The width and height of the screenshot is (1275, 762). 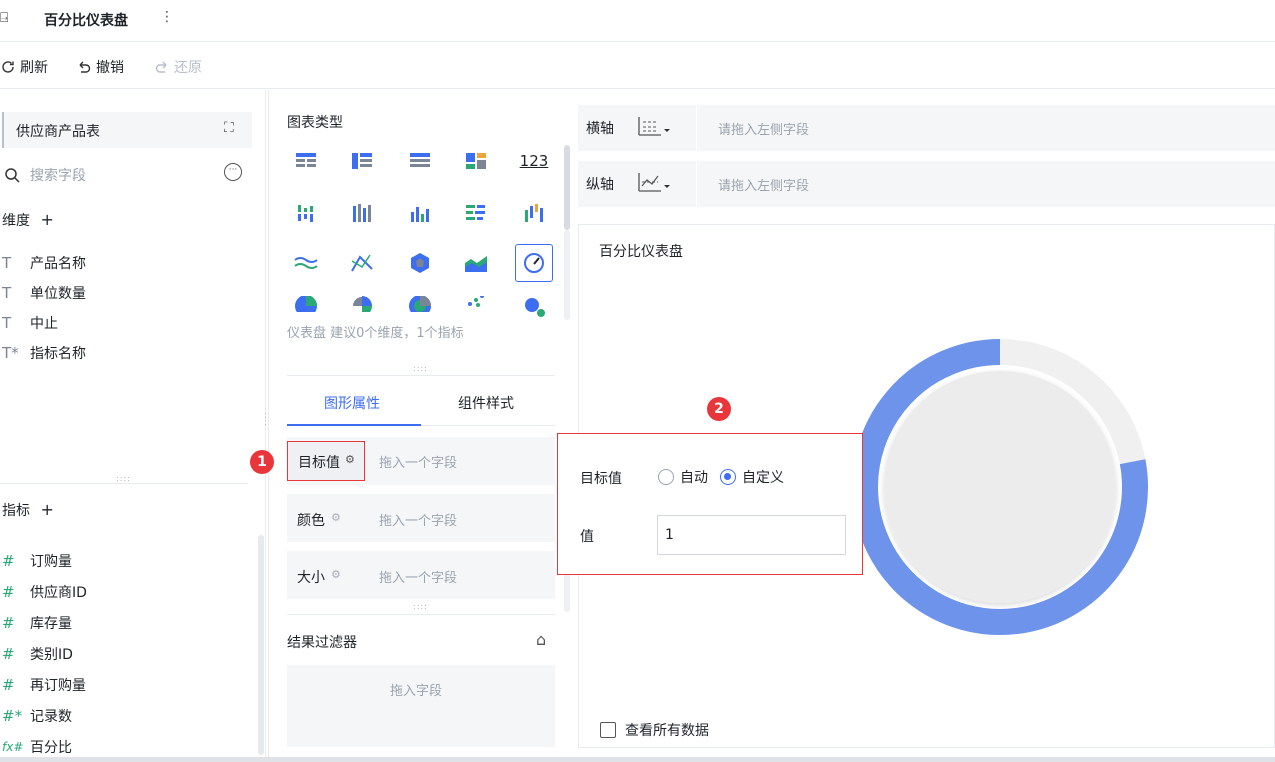 I want to click on bar-chart-icon, so click(x=476, y=213).